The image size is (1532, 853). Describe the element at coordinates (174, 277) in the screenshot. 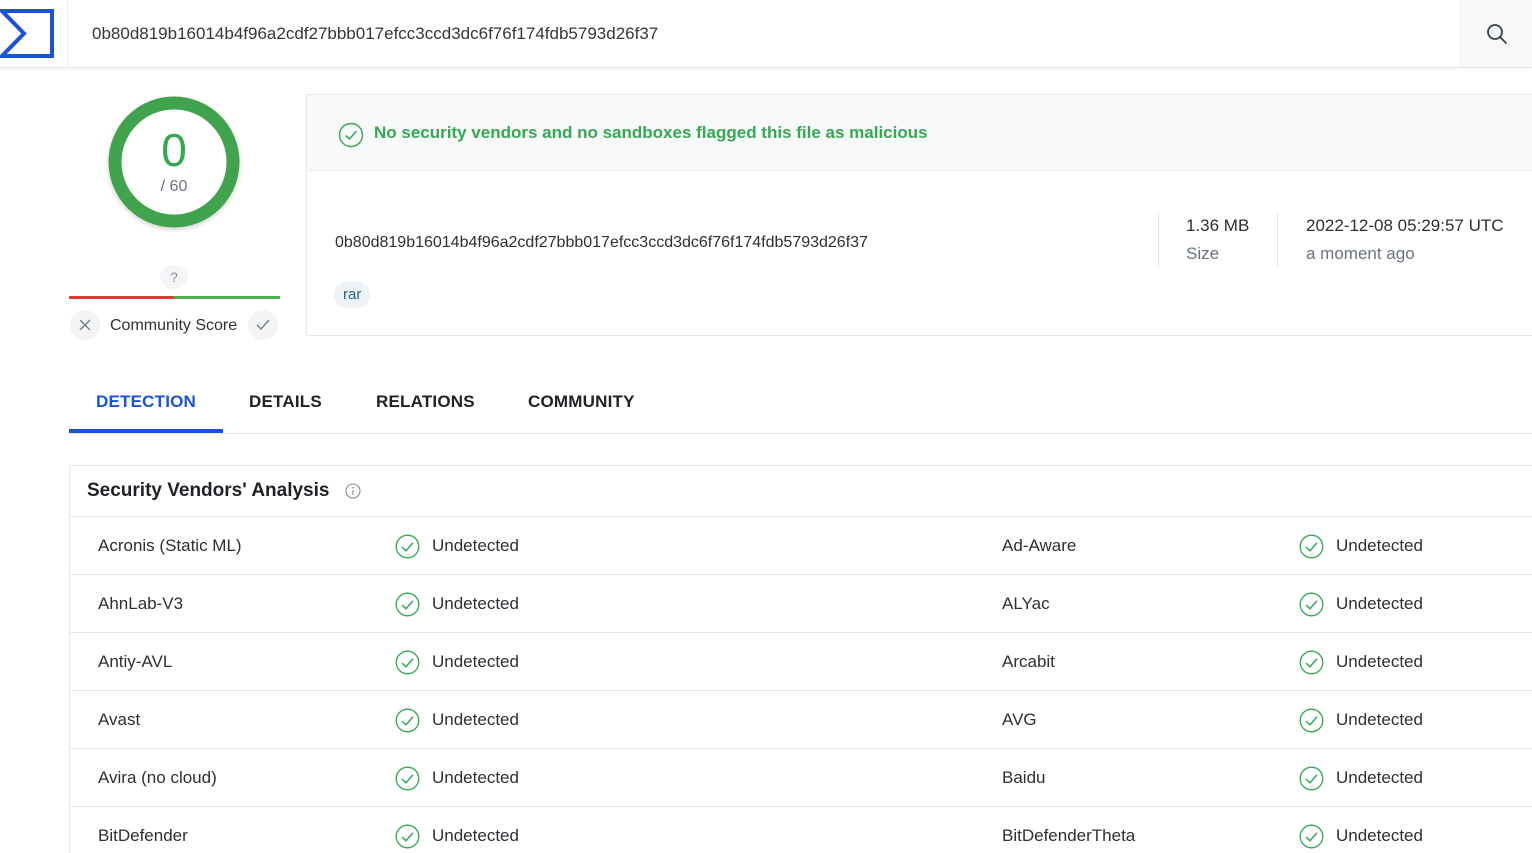

I see `community-score-value: ?` at that location.